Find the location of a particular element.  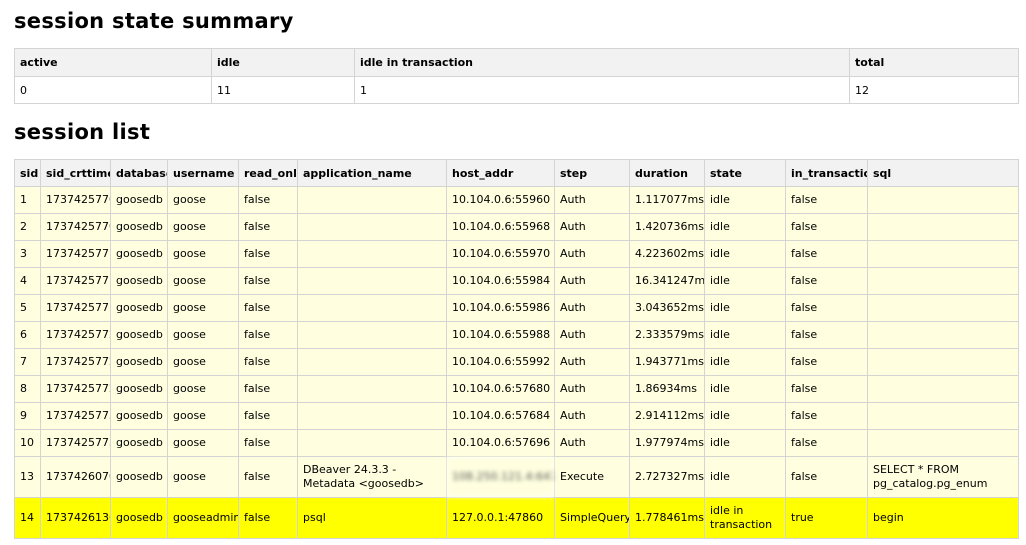

cell-duration: 1.86934ms is located at coordinates (667, 389).